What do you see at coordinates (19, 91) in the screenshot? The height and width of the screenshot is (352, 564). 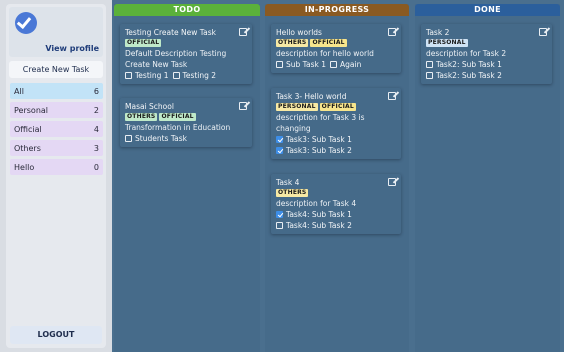 I see `filter-label: All` at bounding box center [19, 91].